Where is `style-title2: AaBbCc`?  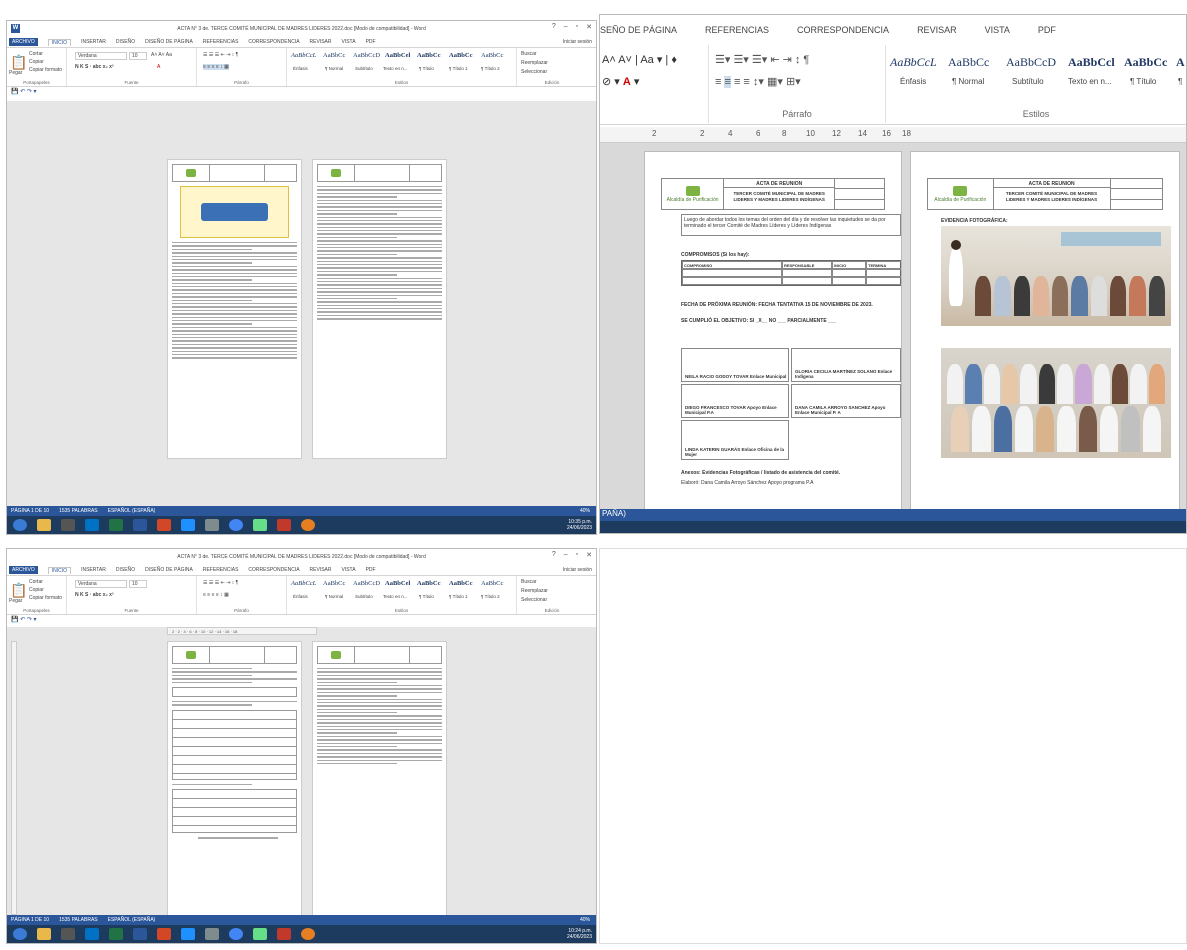
style-title2: AaBbCc is located at coordinates (492, 55).